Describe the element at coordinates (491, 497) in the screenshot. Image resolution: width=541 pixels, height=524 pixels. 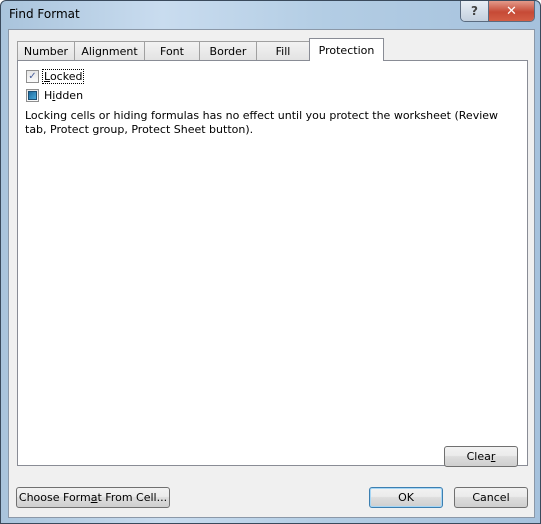
I see `cancel-button: Cancel` at that location.